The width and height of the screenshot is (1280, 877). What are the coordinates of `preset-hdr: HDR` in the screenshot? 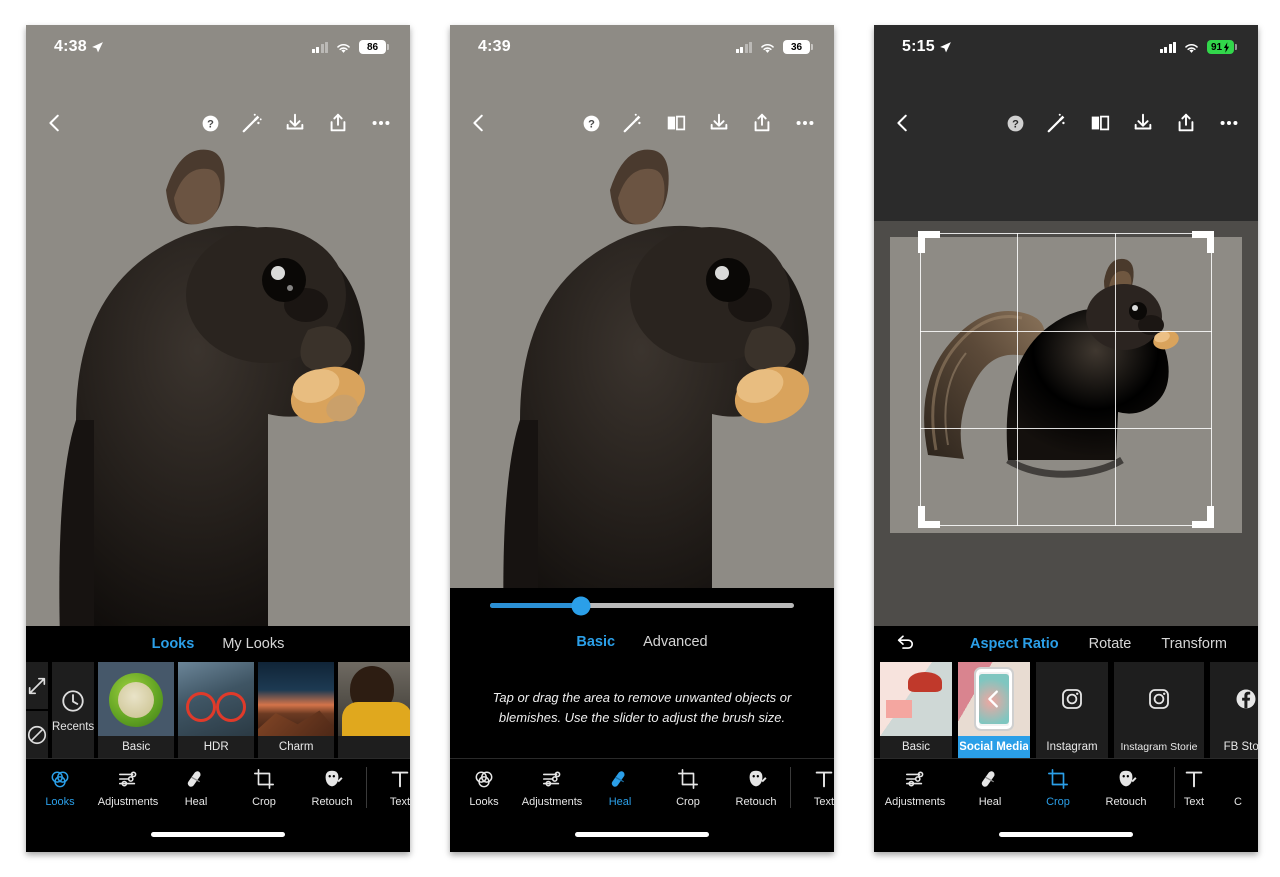 It's located at (216, 710).